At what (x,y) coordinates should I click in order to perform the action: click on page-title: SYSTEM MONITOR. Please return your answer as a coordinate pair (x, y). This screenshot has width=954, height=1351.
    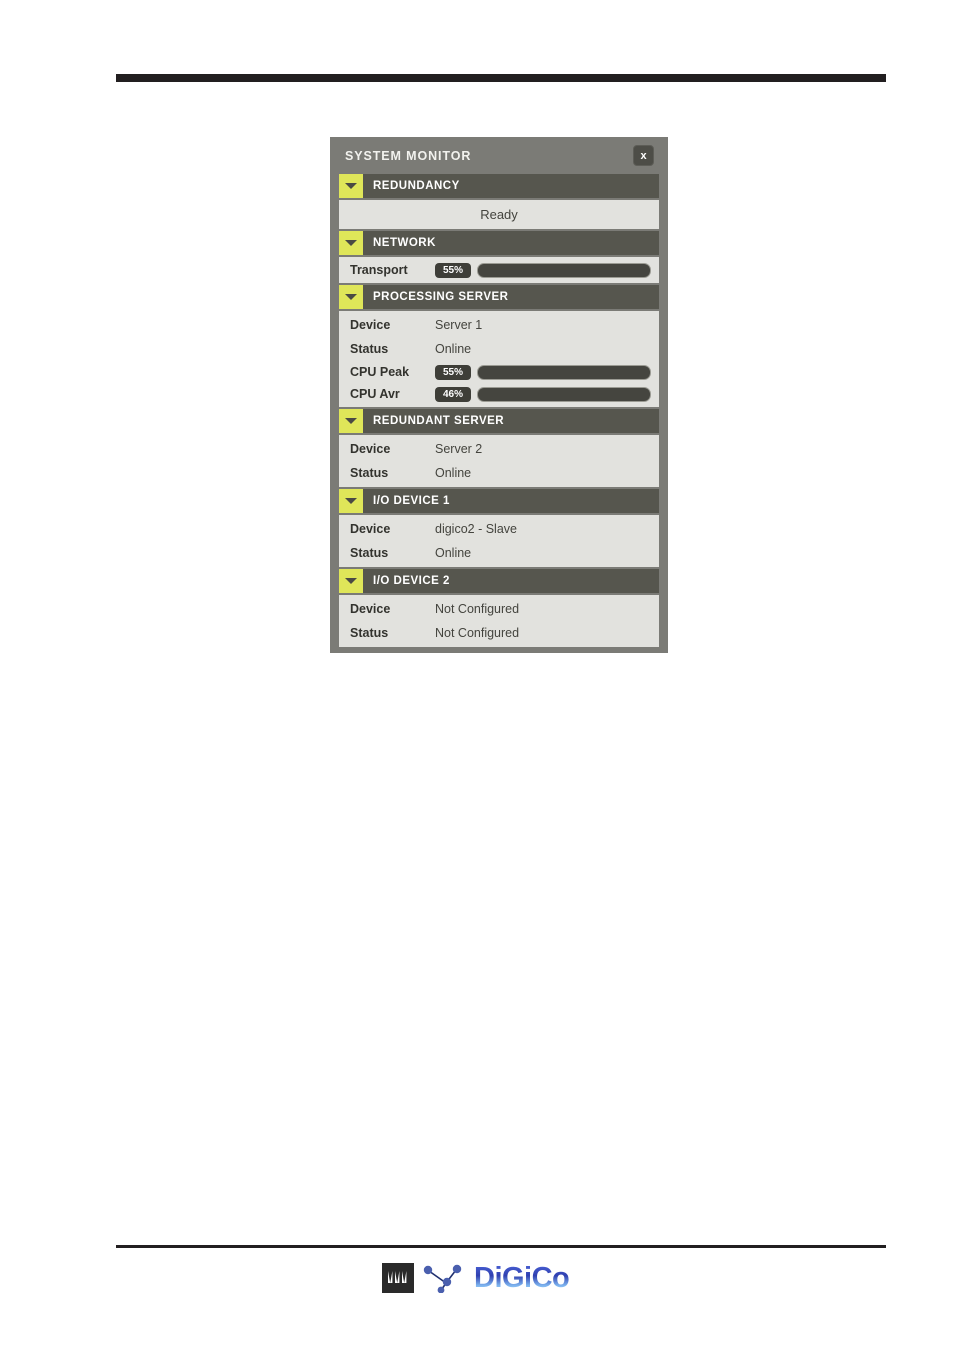
    Looking at the image, I should click on (408, 155).